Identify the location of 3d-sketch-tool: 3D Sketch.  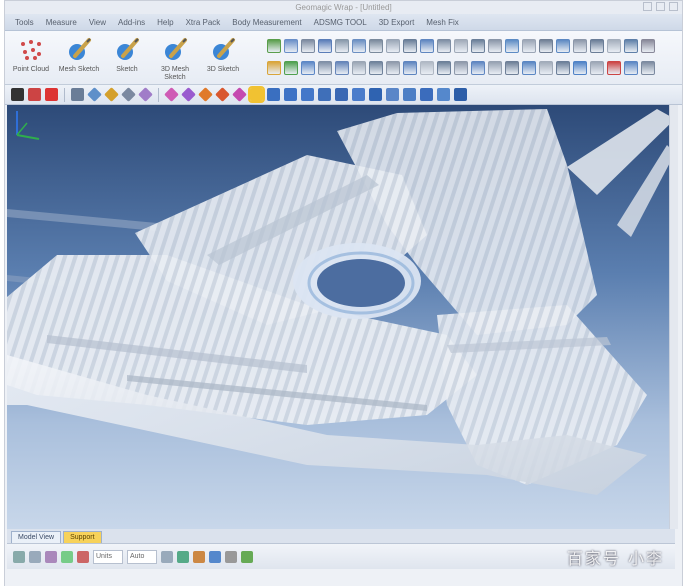
(223, 58).